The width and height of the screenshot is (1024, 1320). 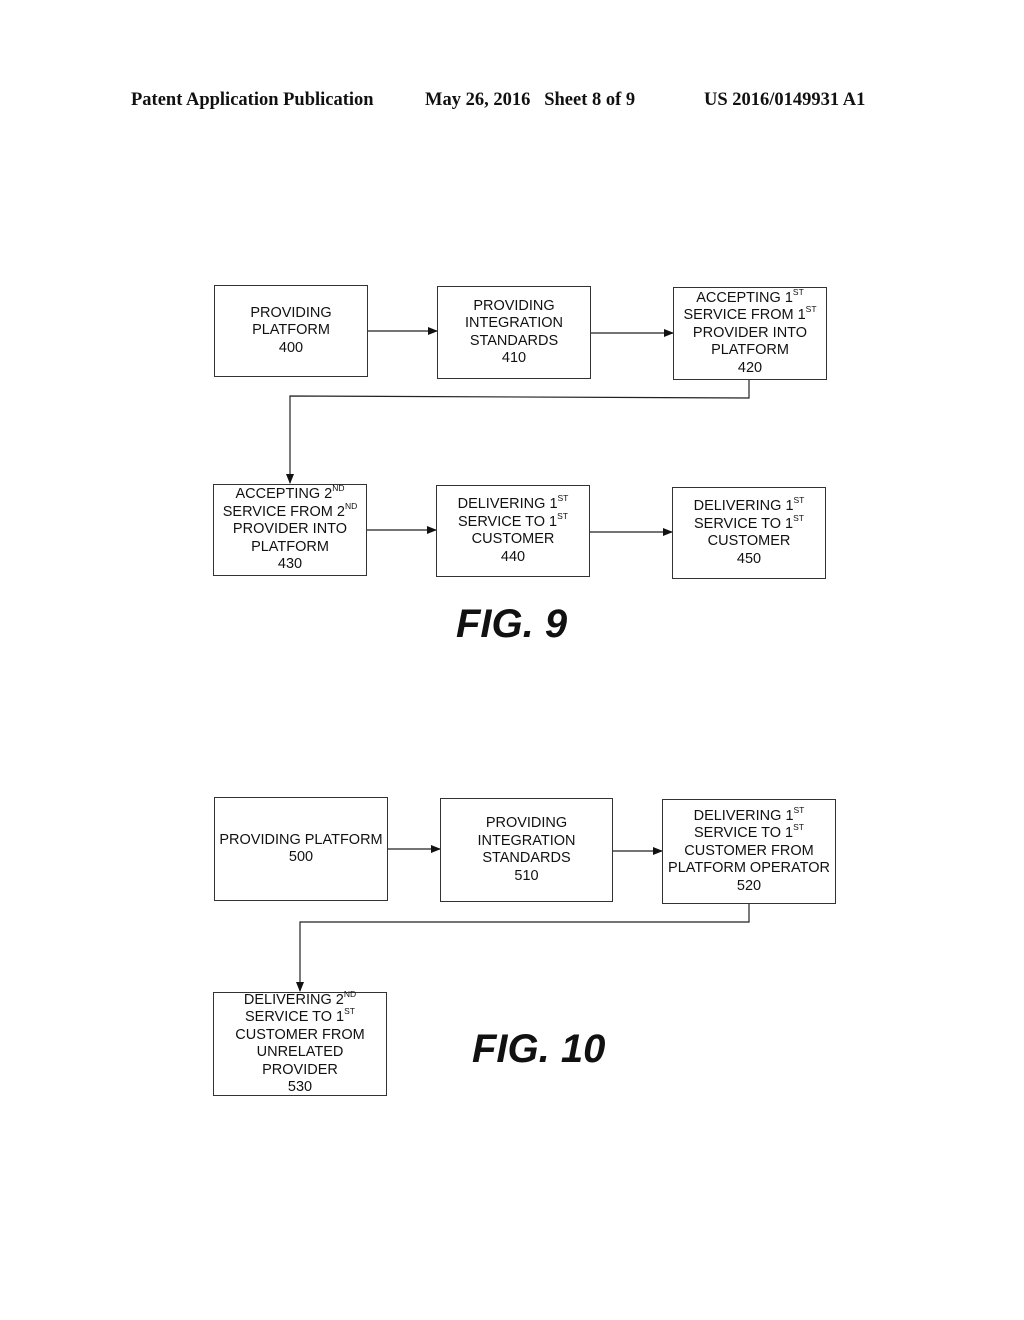 I want to click on figure-label-9: FIG. 9, so click(x=512, y=624).